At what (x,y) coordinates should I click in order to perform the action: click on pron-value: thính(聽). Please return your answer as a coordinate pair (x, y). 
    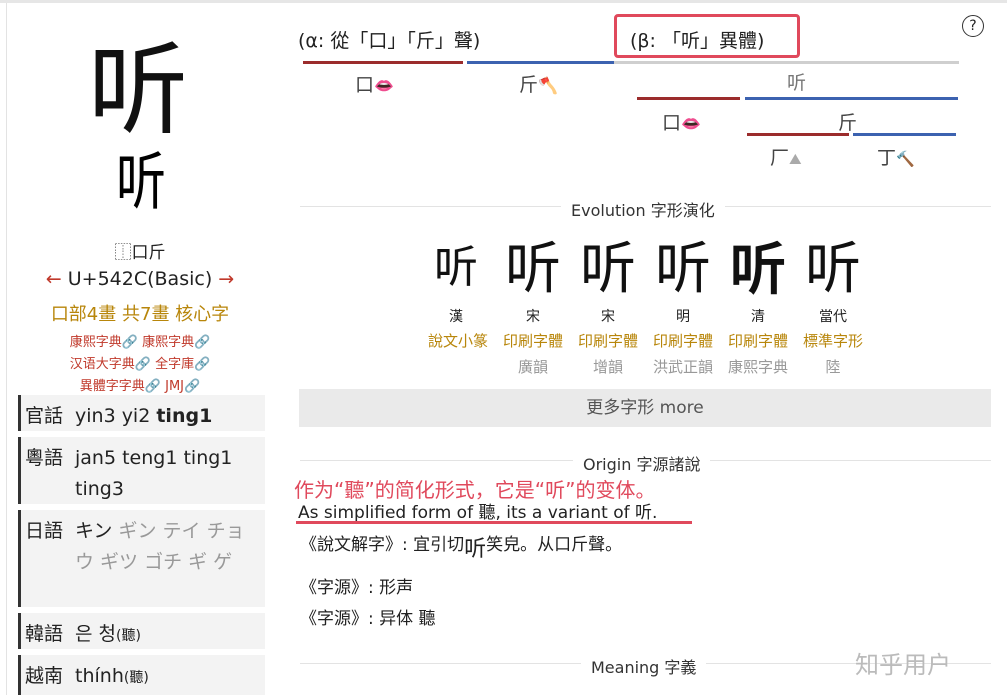
    Looking at the image, I should click on (167, 677).